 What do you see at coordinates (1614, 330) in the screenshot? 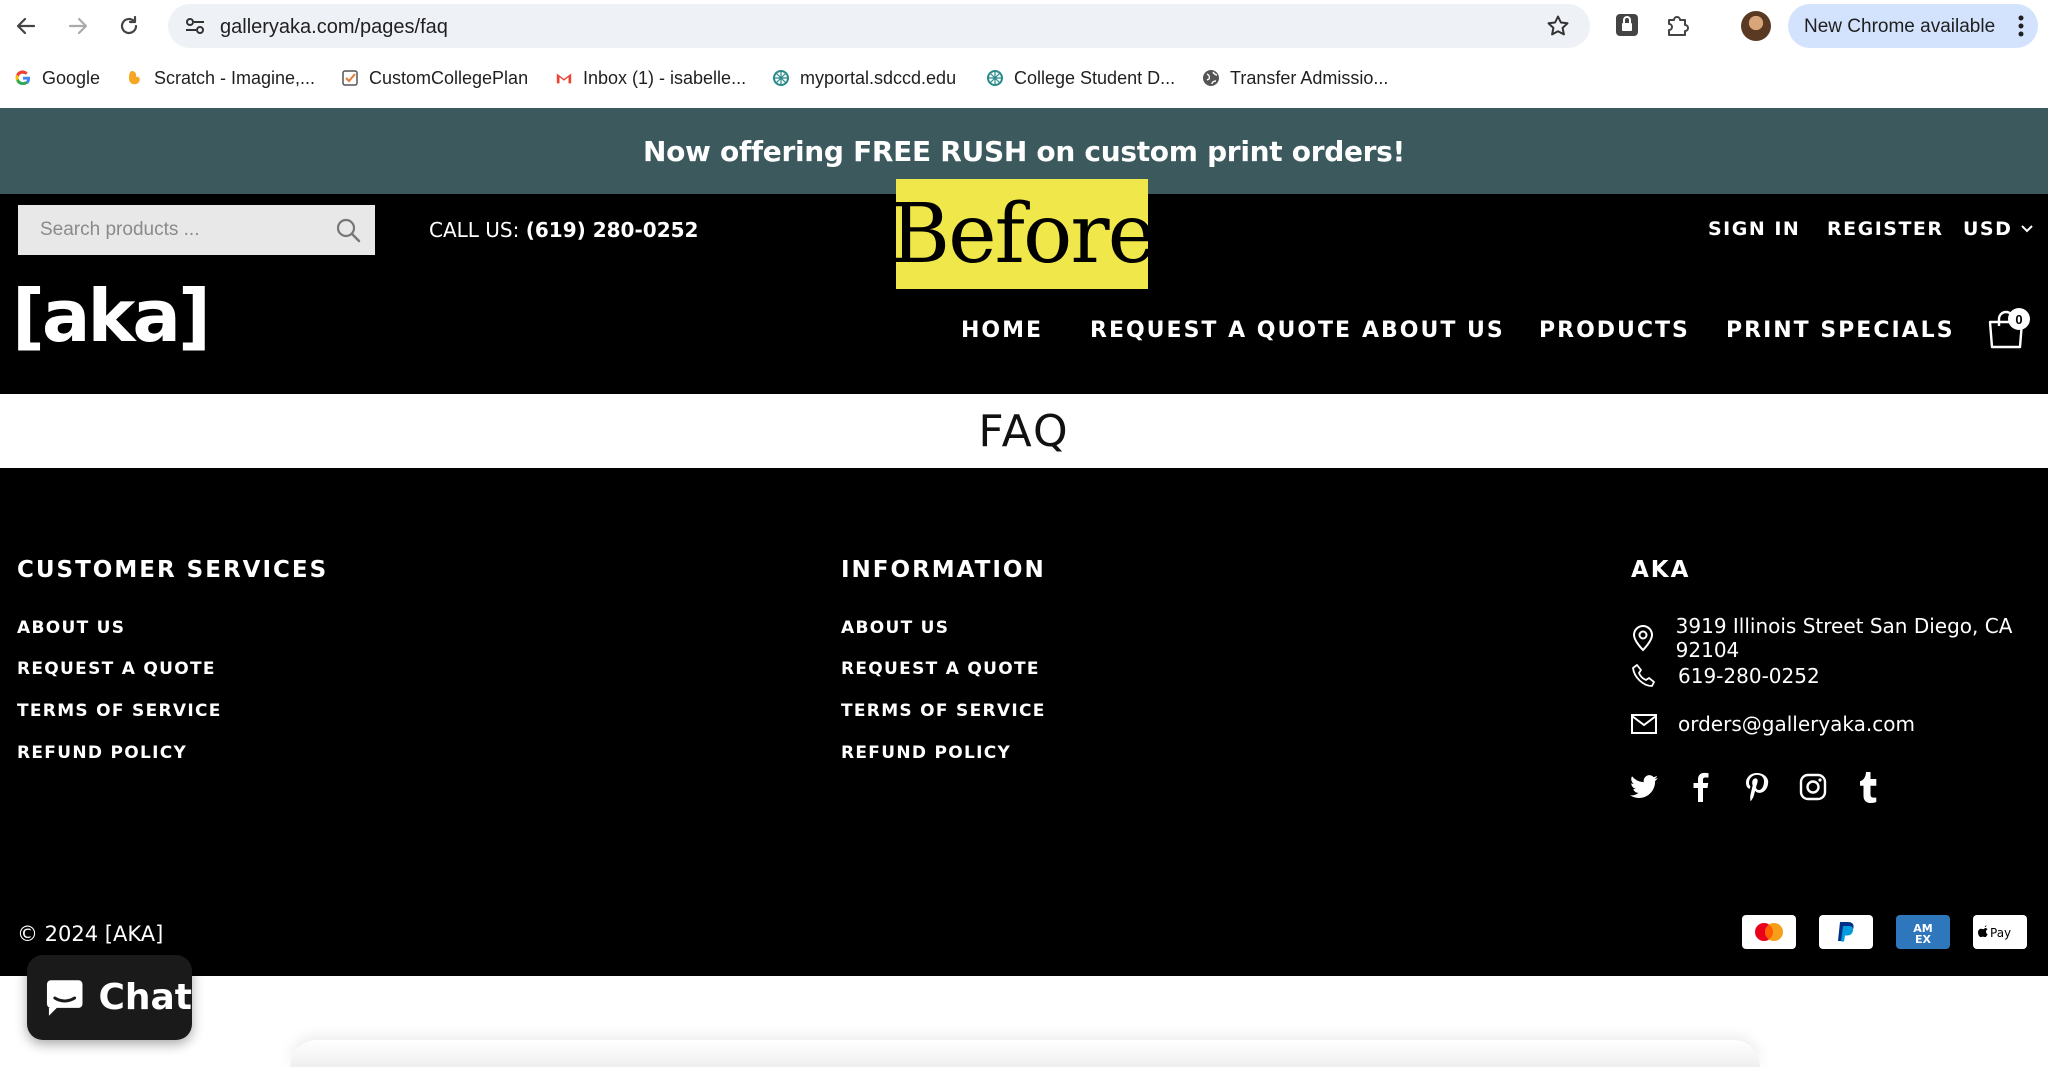
I see `nav-products: PRODUCTS` at bounding box center [1614, 330].